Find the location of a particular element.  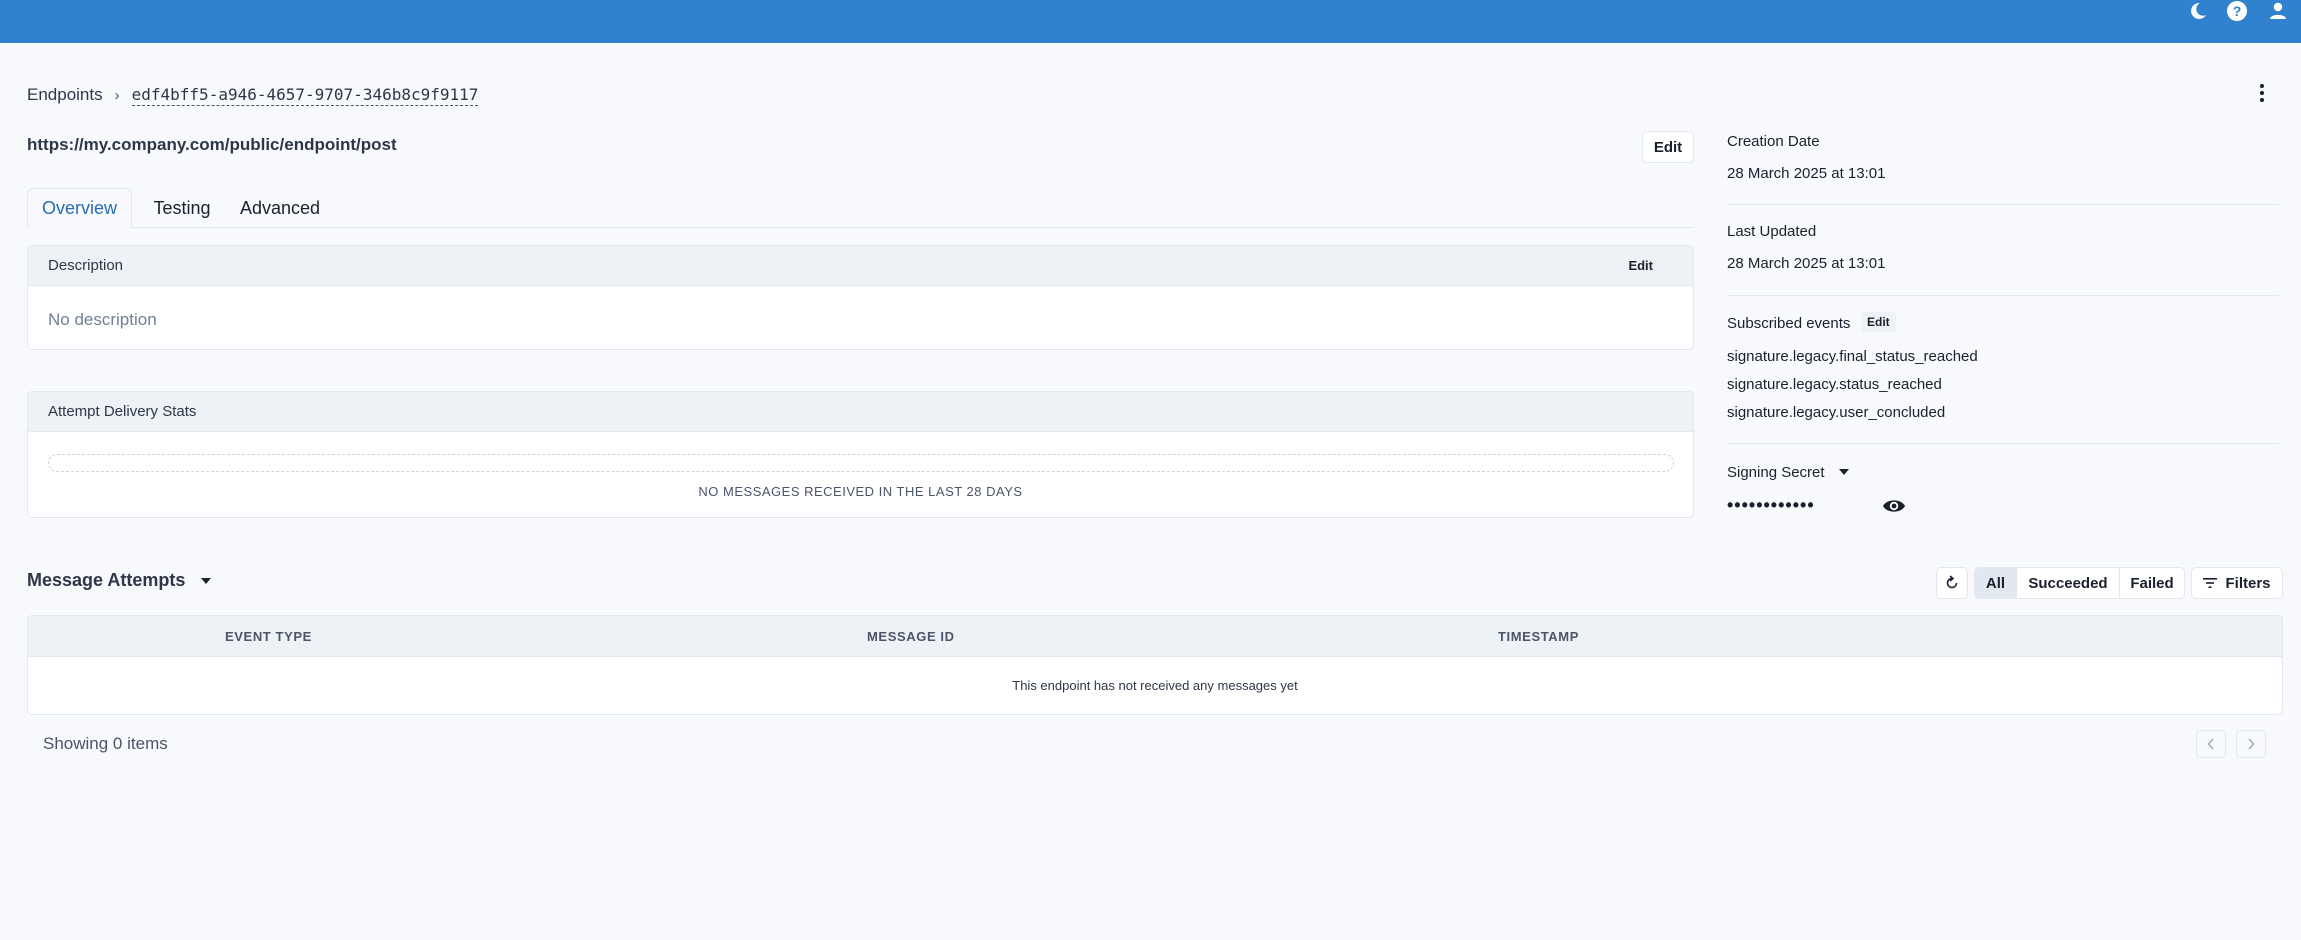

filter-all: All is located at coordinates (1996, 583).